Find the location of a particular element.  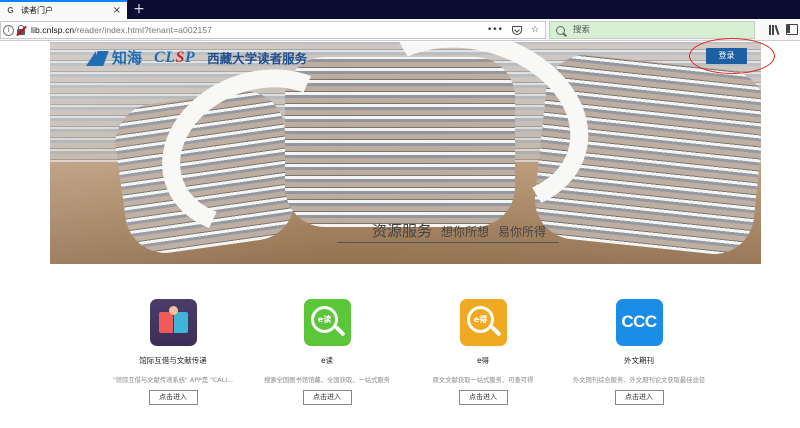

edoc-icon: e得 is located at coordinates (483, 322).